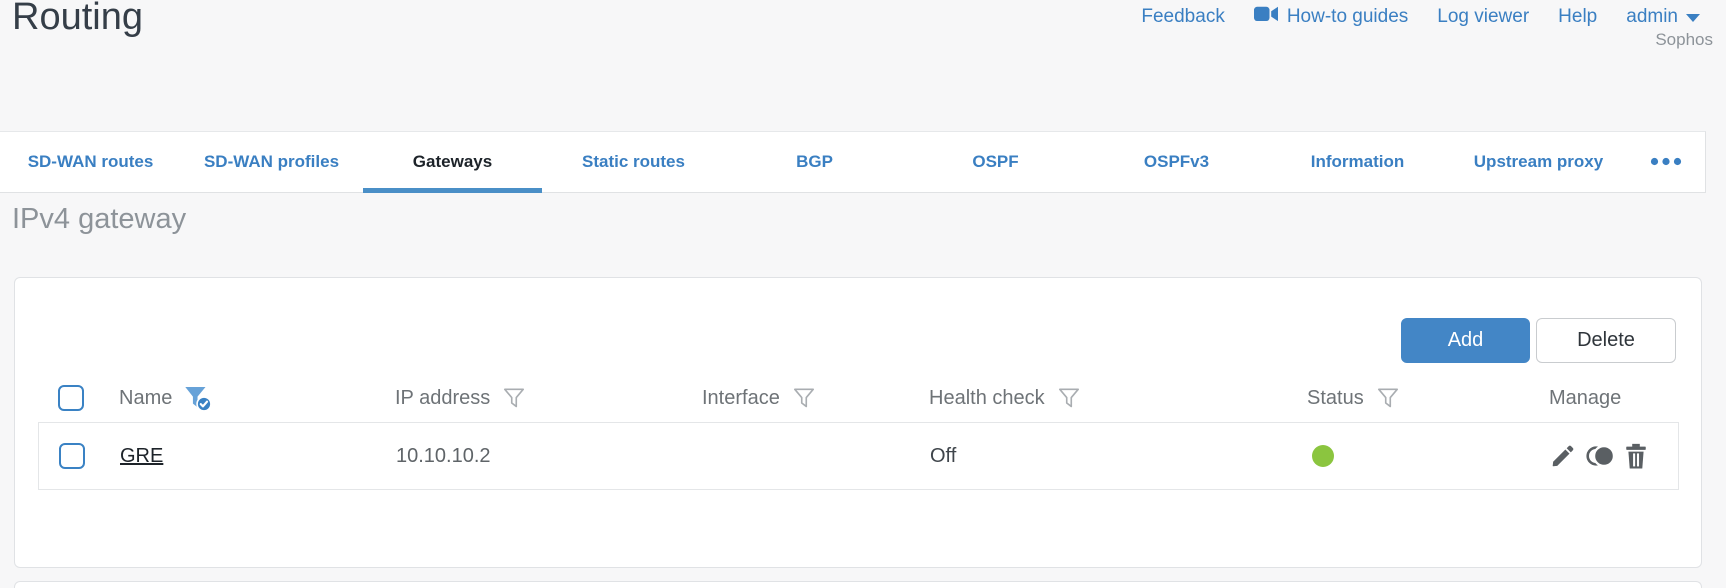 The height and width of the screenshot is (588, 1726). Describe the element at coordinates (1347, 16) in the screenshot. I see `howto-guides-label: How-to guides` at that location.